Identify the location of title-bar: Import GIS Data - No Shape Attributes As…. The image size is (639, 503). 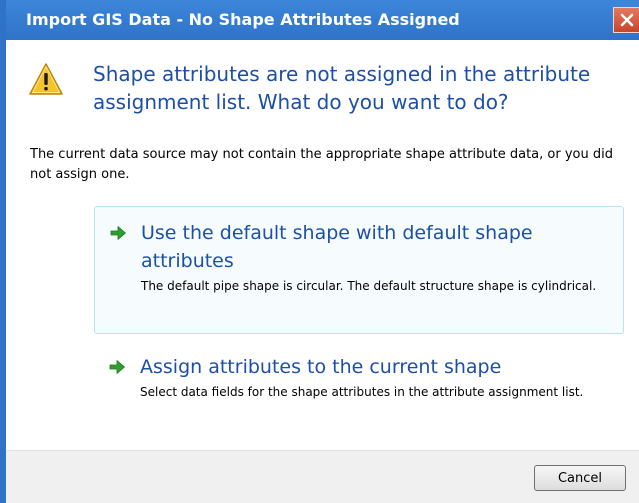
(322, 20).